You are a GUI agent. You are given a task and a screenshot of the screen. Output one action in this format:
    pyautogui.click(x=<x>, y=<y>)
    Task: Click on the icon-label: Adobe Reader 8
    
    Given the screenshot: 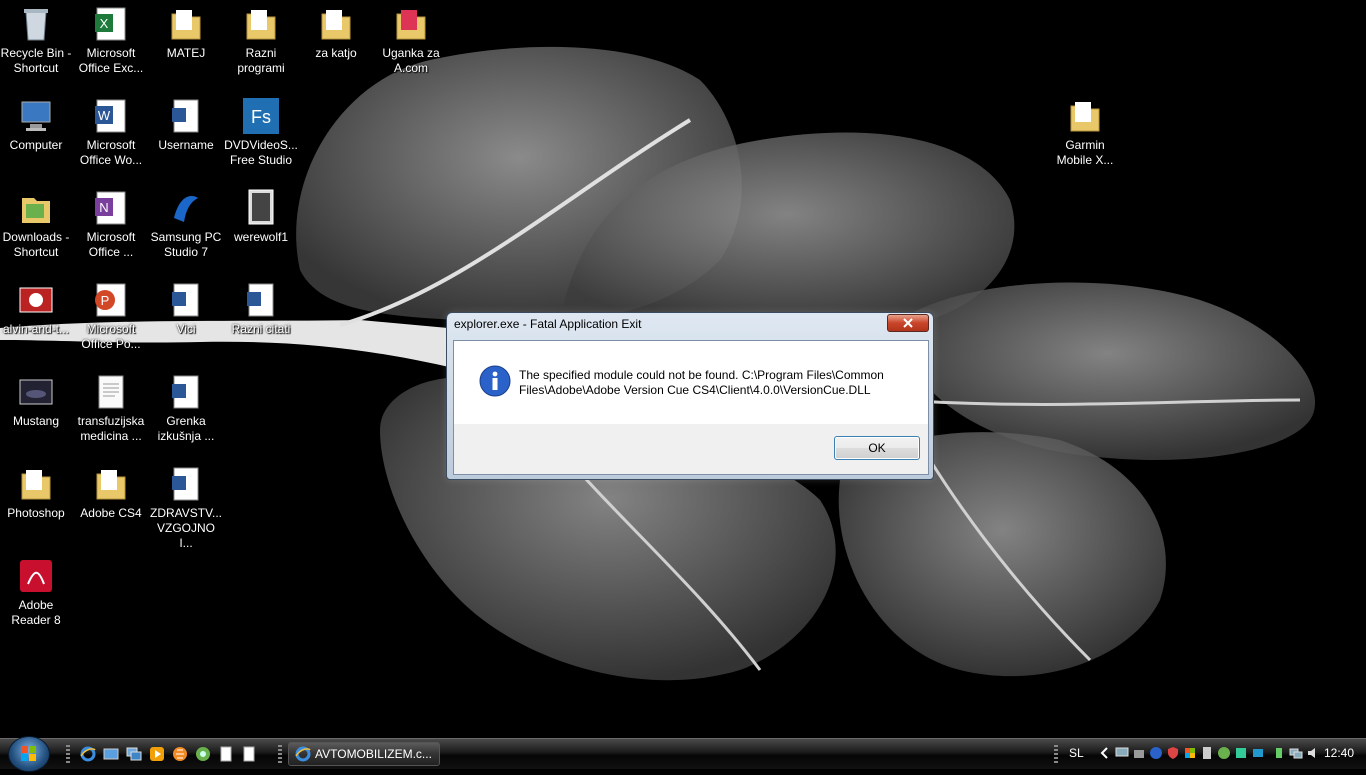 What is the action you would take?
    pyautogui.click(x=36, y=612)
    